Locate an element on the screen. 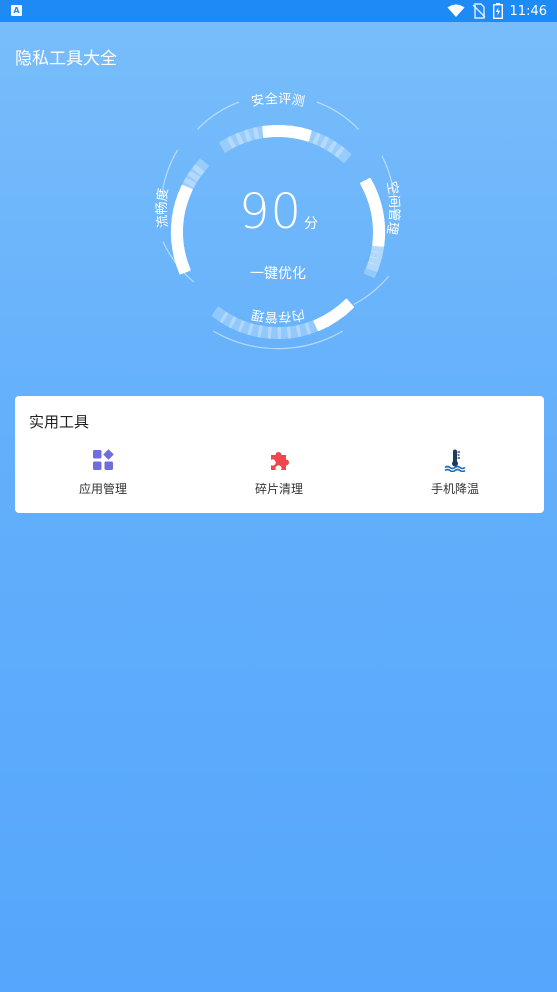 Image resolution: width=557 pixels, height=992 pixels. tool-app-management: 应用管理 is located at coordinates (103, 473).